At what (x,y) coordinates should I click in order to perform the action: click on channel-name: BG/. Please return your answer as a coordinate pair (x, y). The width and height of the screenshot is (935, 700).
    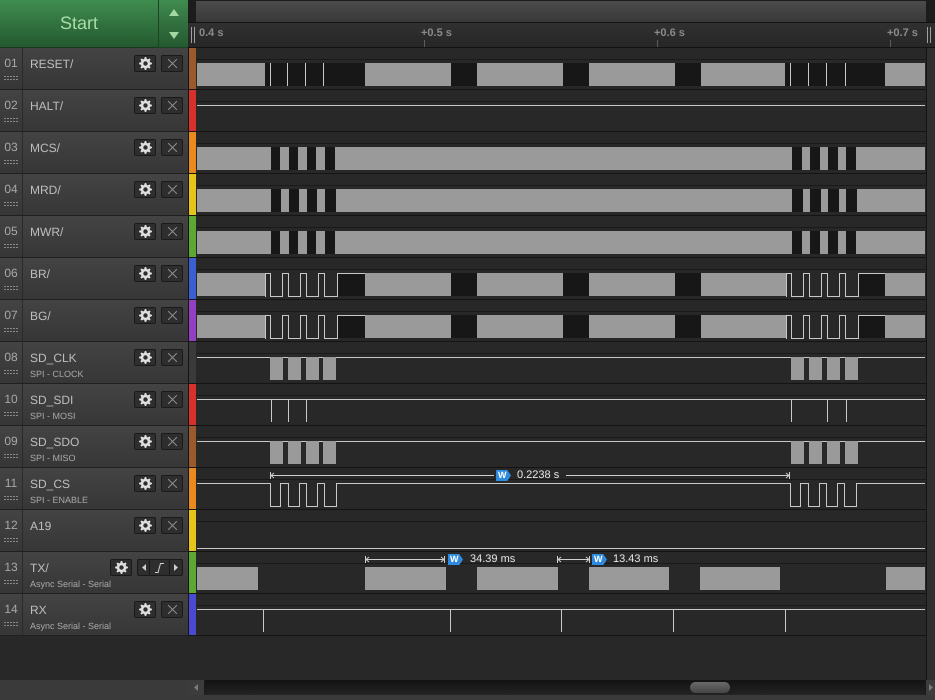
    Looking at the image, I should click on (41, 315).